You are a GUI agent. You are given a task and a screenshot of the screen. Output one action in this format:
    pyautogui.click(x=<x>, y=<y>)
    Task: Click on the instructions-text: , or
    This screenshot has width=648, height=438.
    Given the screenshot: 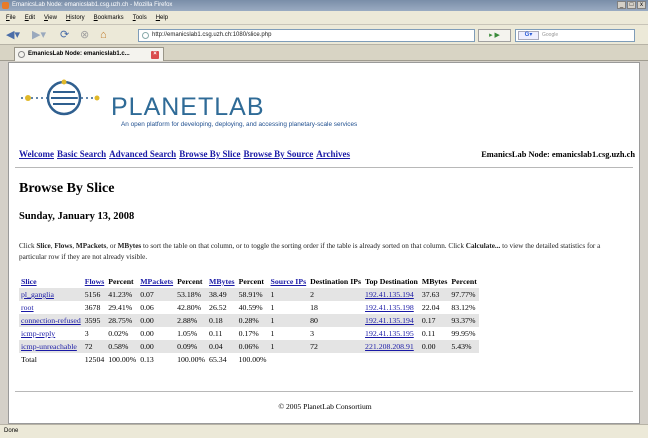 What is the action you would take?
    pyautogui.click(x=112, y=246)
    